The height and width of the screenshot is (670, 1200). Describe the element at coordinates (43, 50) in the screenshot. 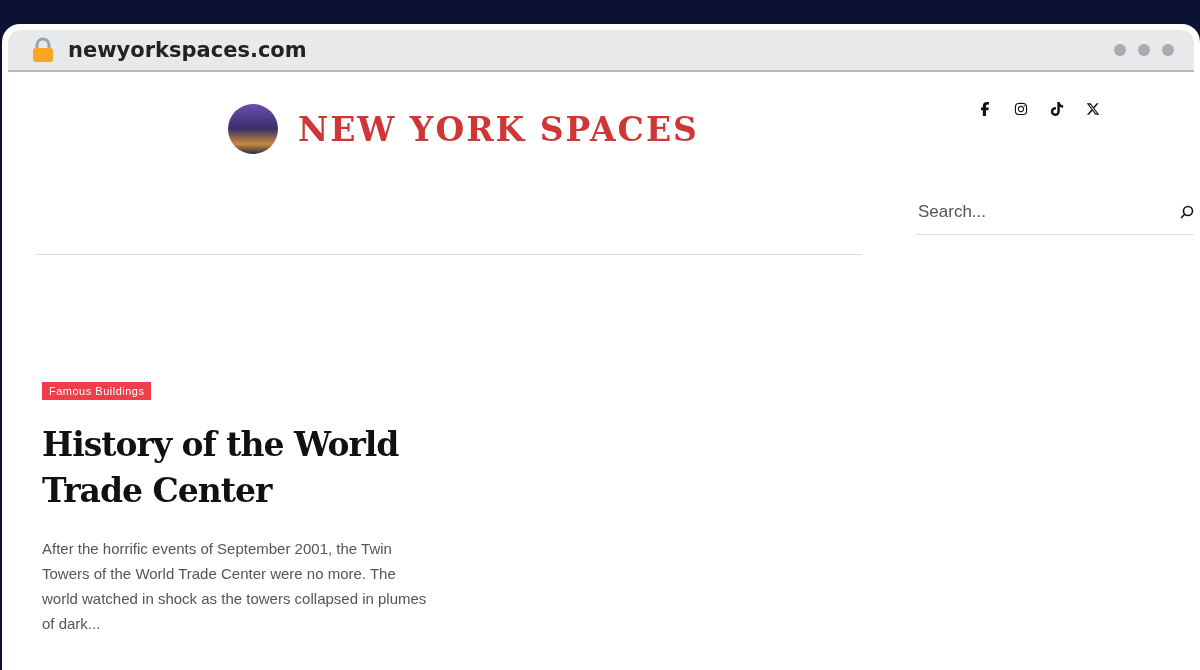

I see `lock-icon` at that location.